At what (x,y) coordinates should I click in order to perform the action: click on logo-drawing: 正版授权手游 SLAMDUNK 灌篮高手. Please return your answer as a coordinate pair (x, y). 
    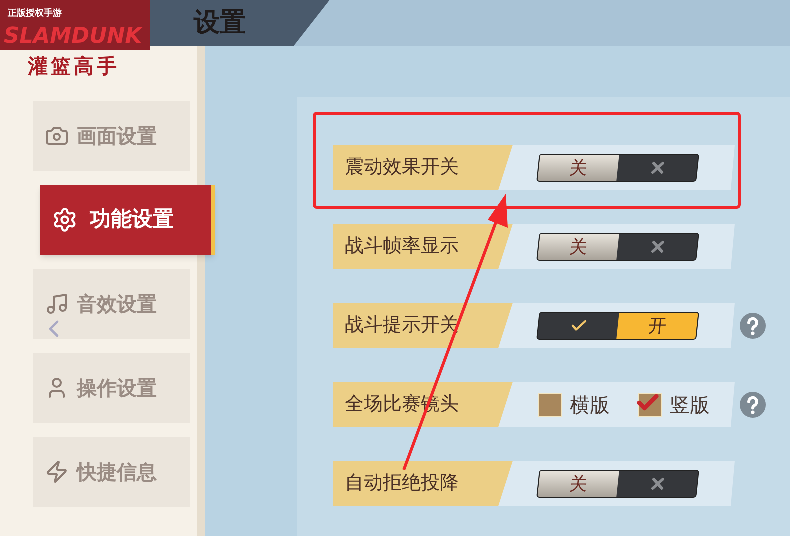
    Looking at the image, I should click on (80, 47).